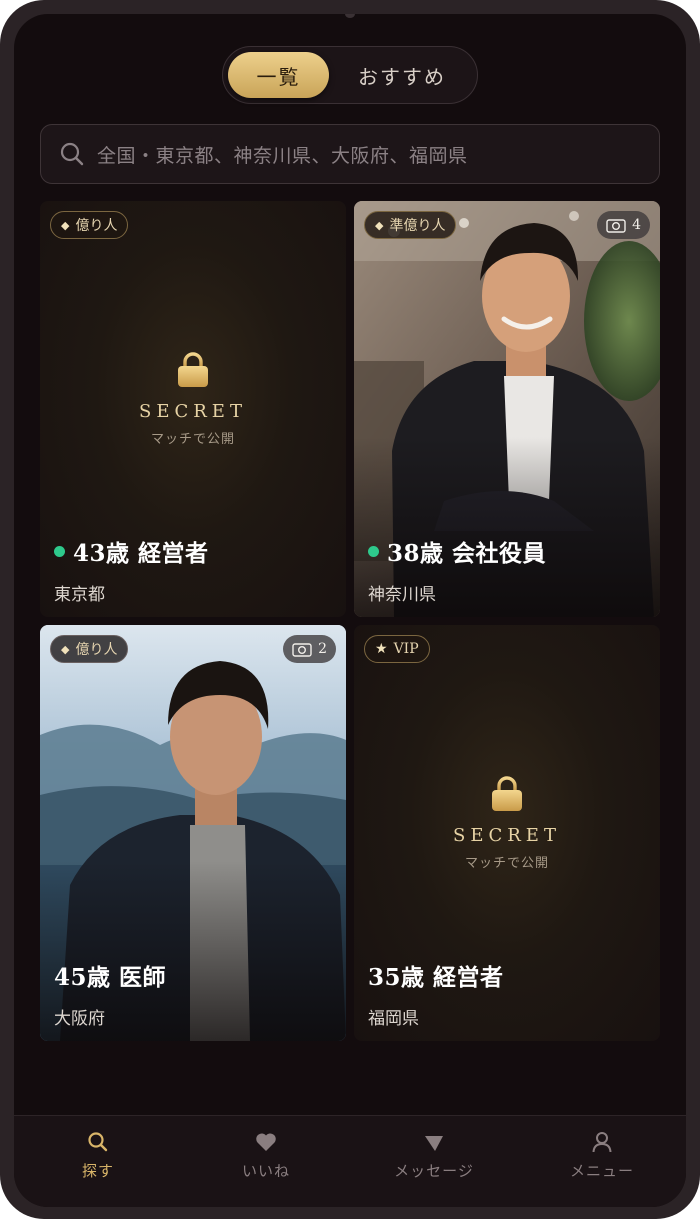 Image resolution: width=700 pixels, height=1219 pixels. I want to click on segment-list-button: 一覧, so click(278, 75).